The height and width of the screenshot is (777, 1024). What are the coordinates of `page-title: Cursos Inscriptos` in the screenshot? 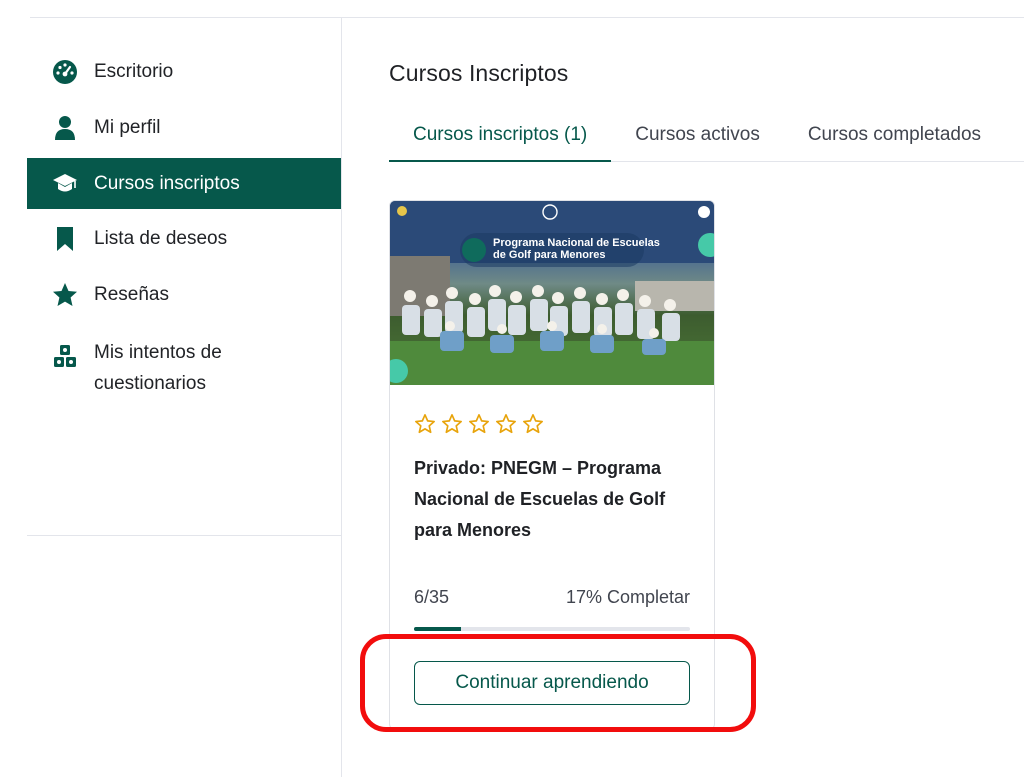 It's located at (479, 73).